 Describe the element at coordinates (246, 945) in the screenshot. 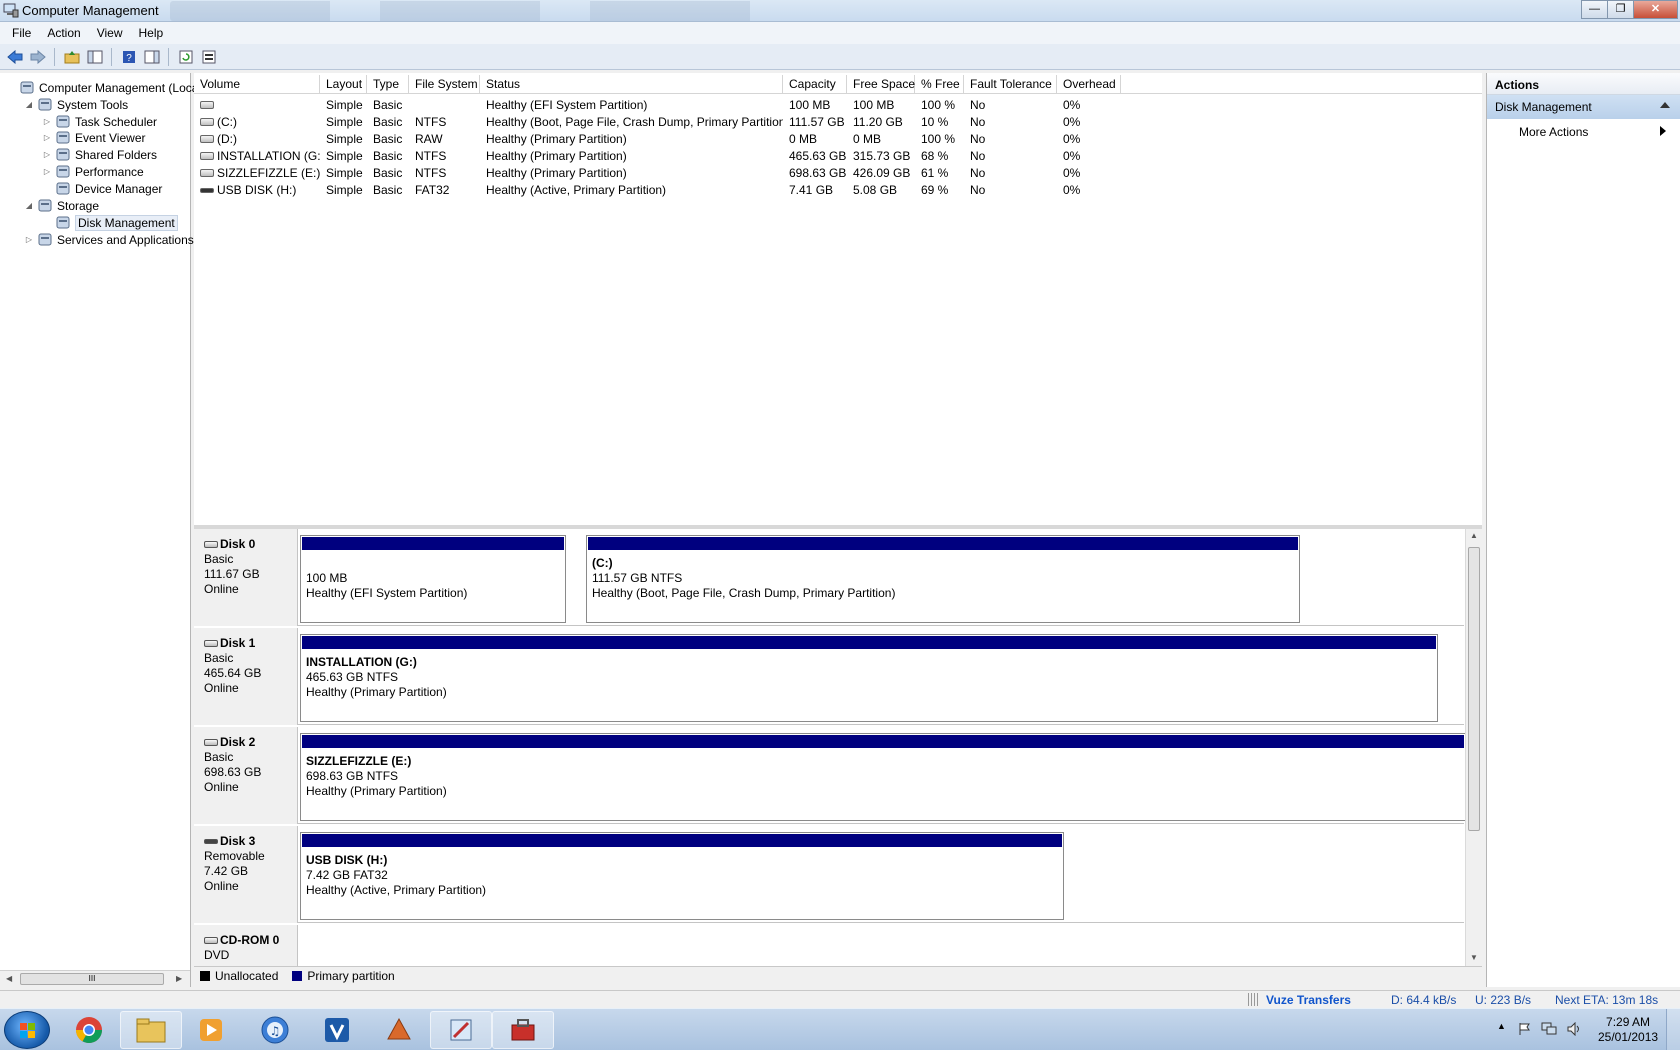

I see `disk-label: CD-ROM 0 DVD` at that location.